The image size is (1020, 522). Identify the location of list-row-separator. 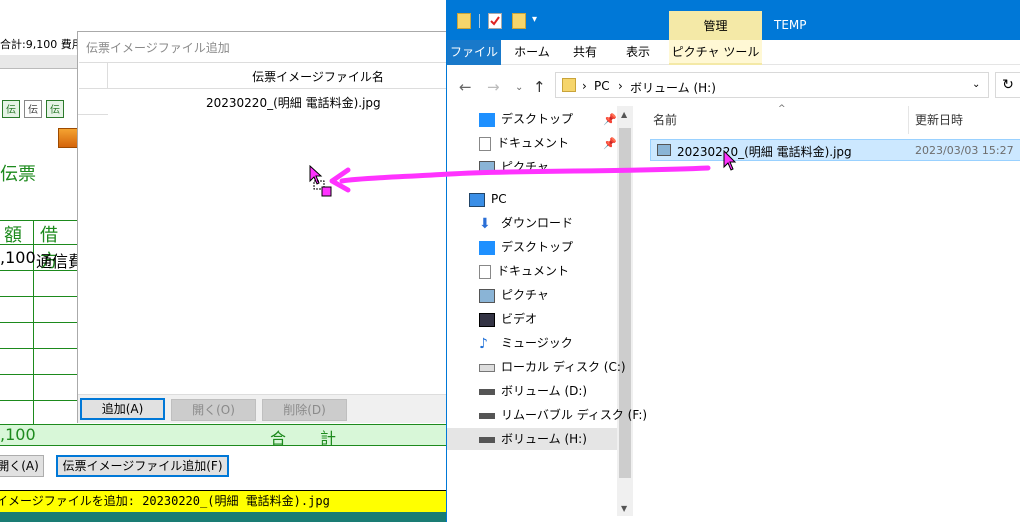
(93, 114).